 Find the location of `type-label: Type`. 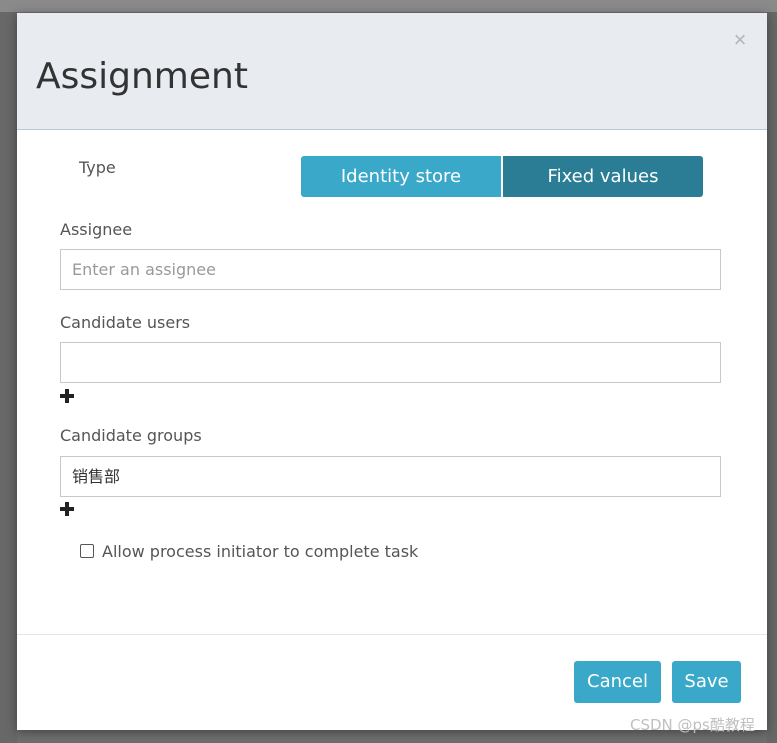

type-label: Type is located at coordinates (97, 167).